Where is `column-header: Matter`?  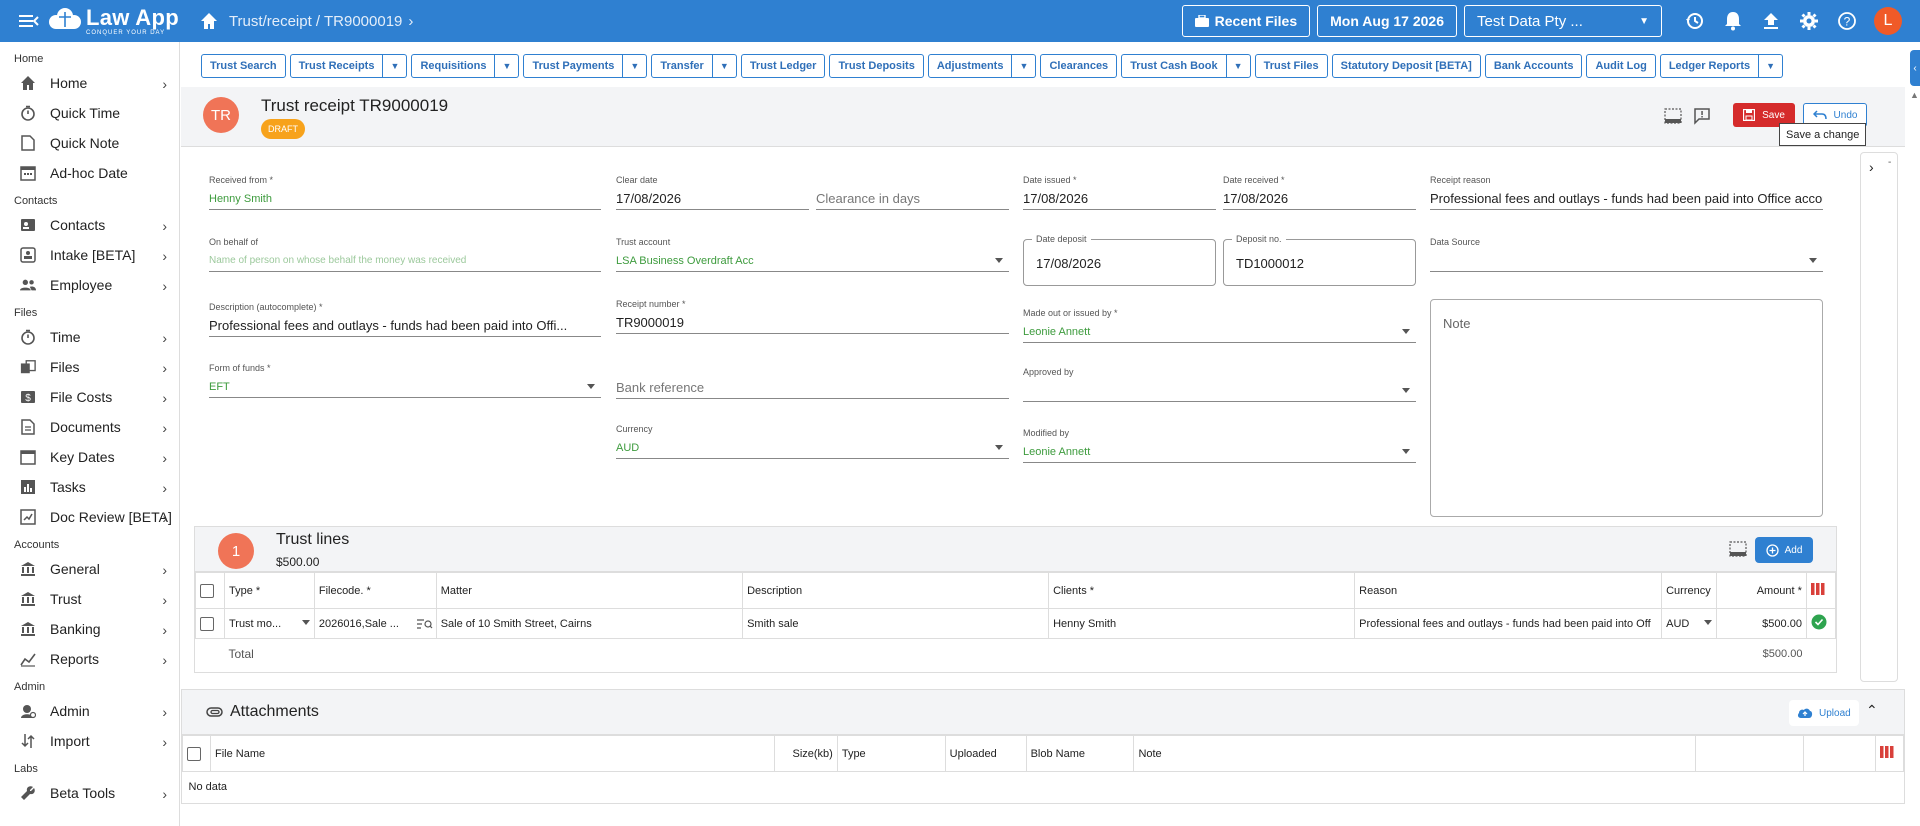
column-header: Matter is located at coordinates (589, 590).